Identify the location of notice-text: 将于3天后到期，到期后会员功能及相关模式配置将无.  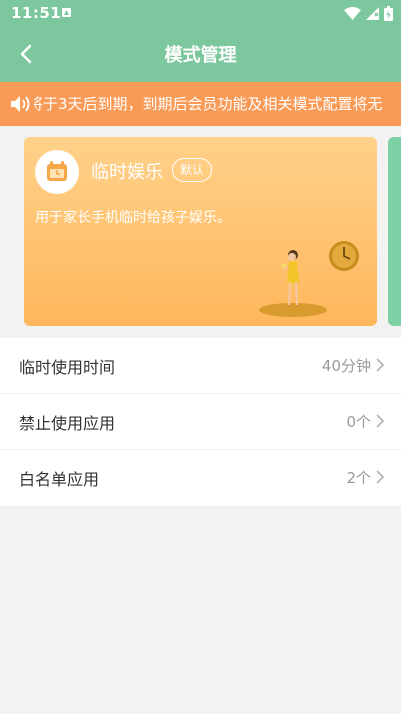
(208, 104).